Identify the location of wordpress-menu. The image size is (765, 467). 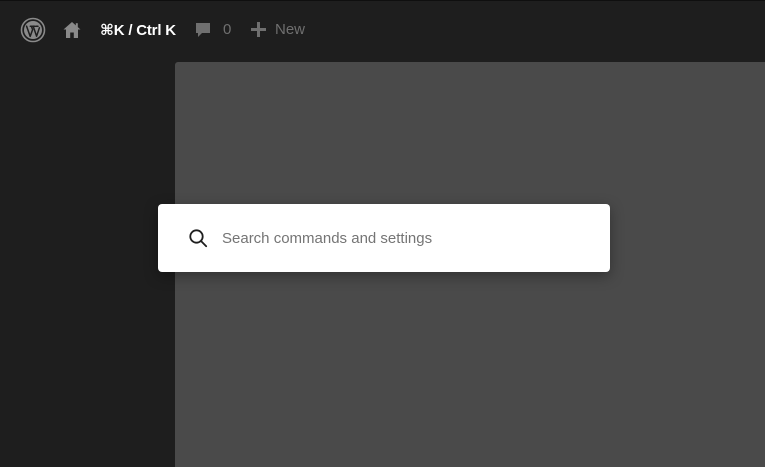
(33, 29).